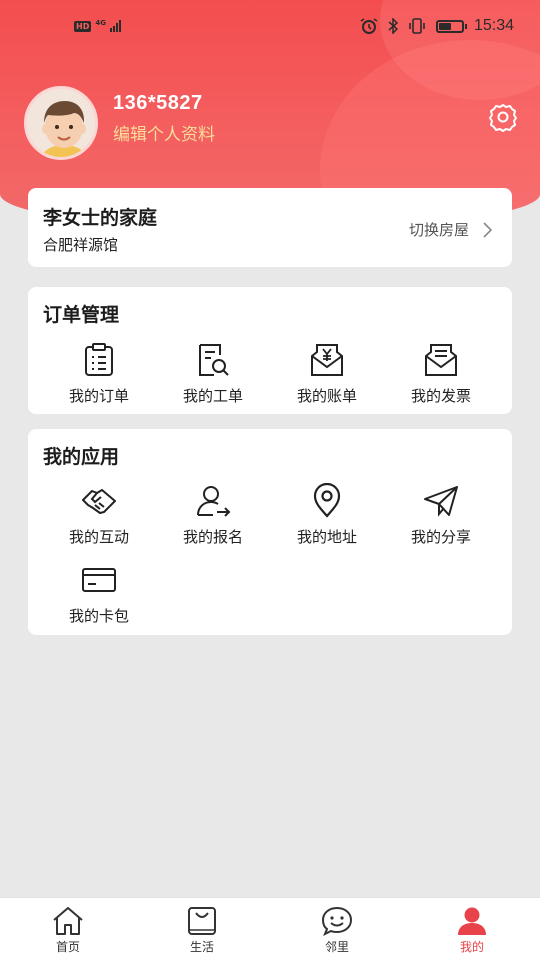  What do you see at coordinates (438, 230) in the screenshot?
I see `switch-home-label: 切换房屋` at bounding box center [438, 230].